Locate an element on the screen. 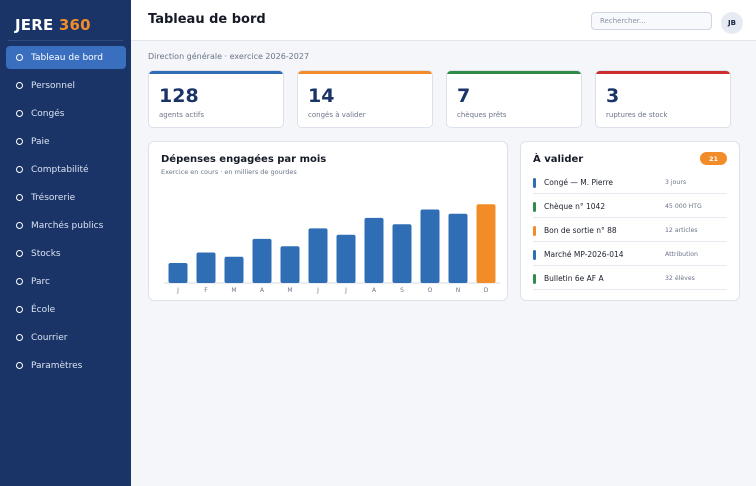 The height and width of the screenshot is (486, 756). kpi-value: 3 is located at coordinates (613, 96).